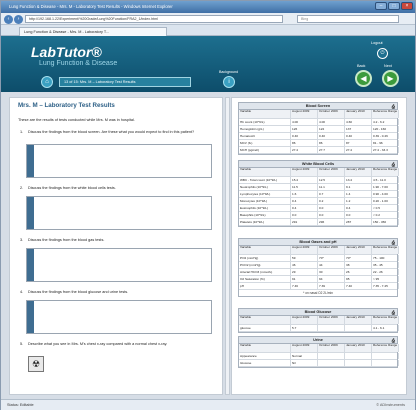  What do you see at coordinates (229, 72) in the screenshot?
I see `background-label: Background` at bounding box center [229, 72].